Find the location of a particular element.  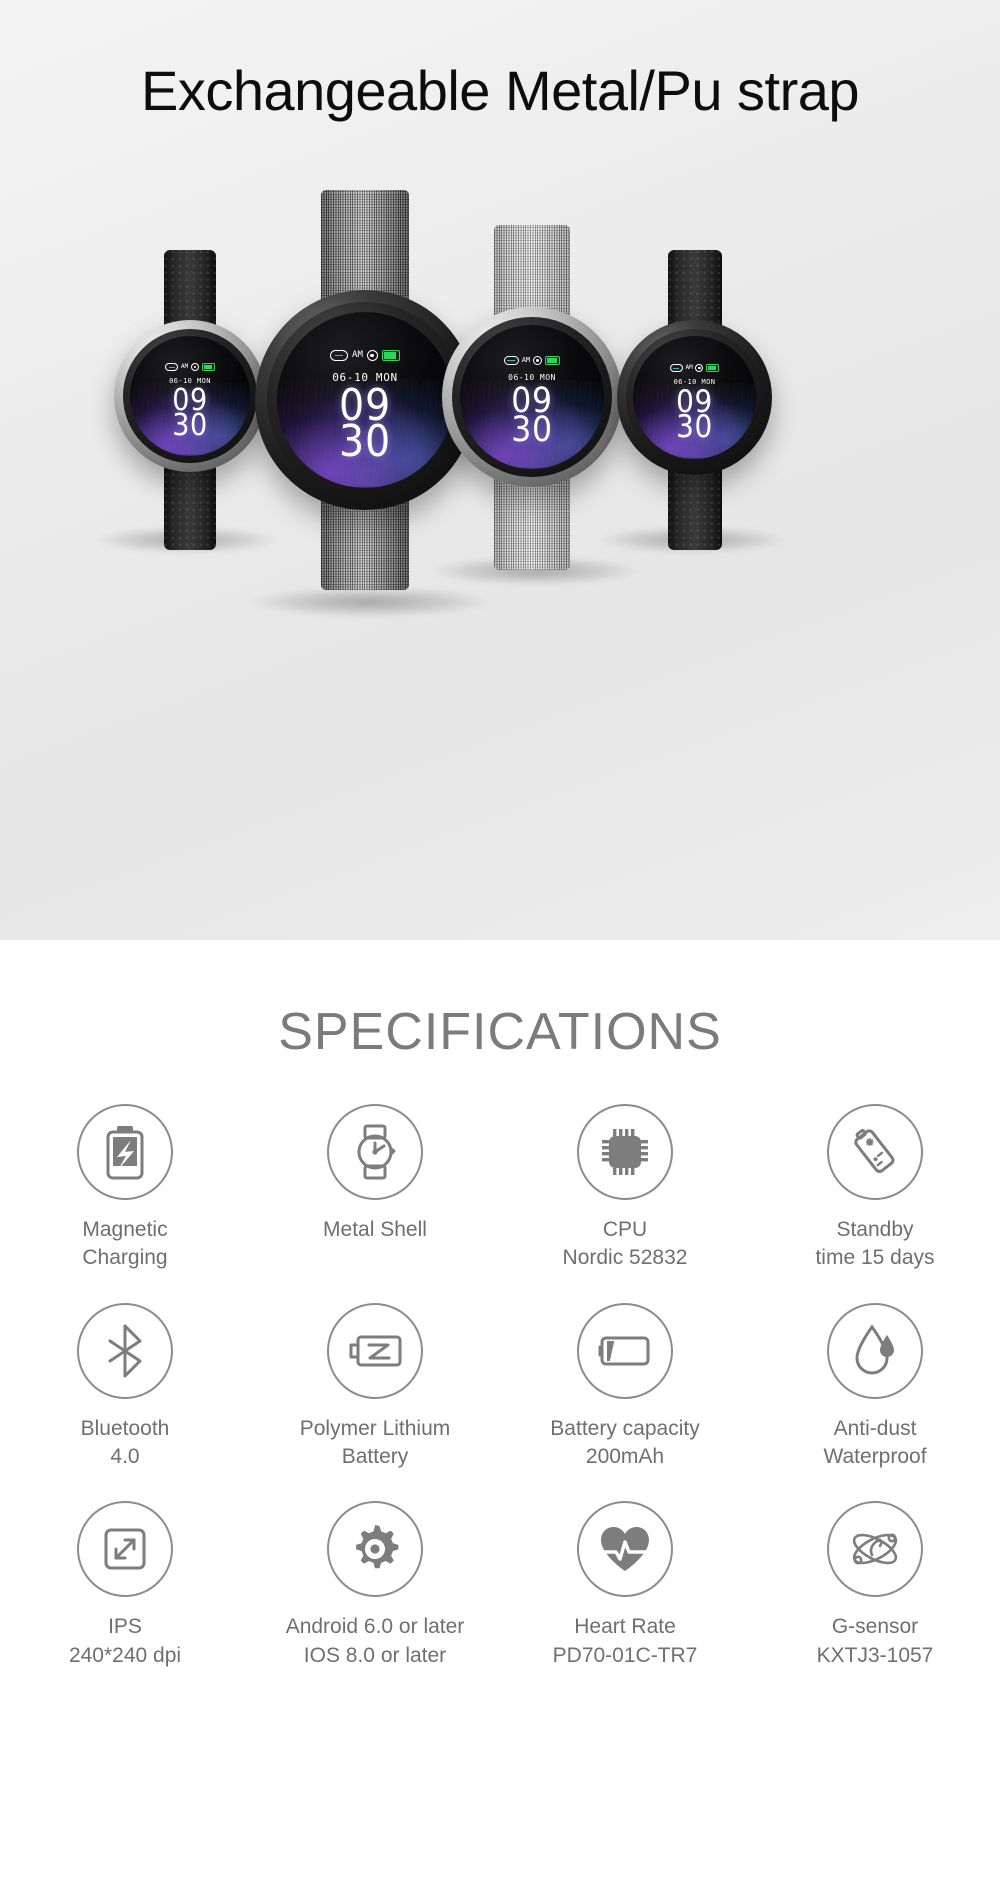

heart-rate-icon is located at coordinates (625, 1549).